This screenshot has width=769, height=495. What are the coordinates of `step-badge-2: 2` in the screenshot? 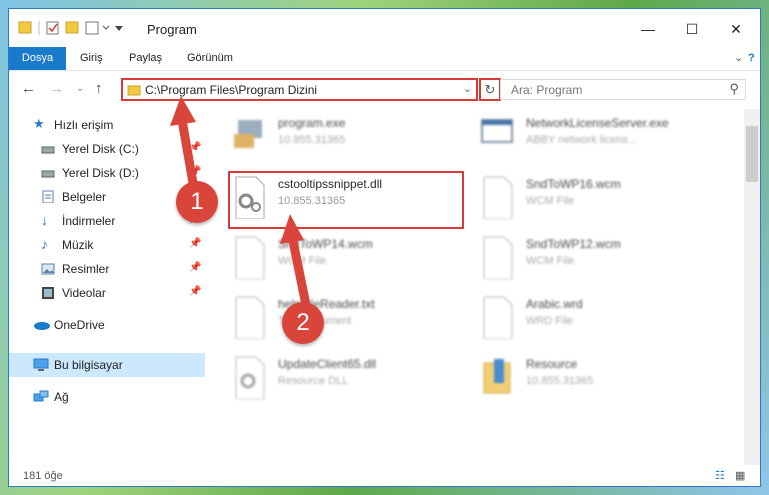 It's located at (303, 323).